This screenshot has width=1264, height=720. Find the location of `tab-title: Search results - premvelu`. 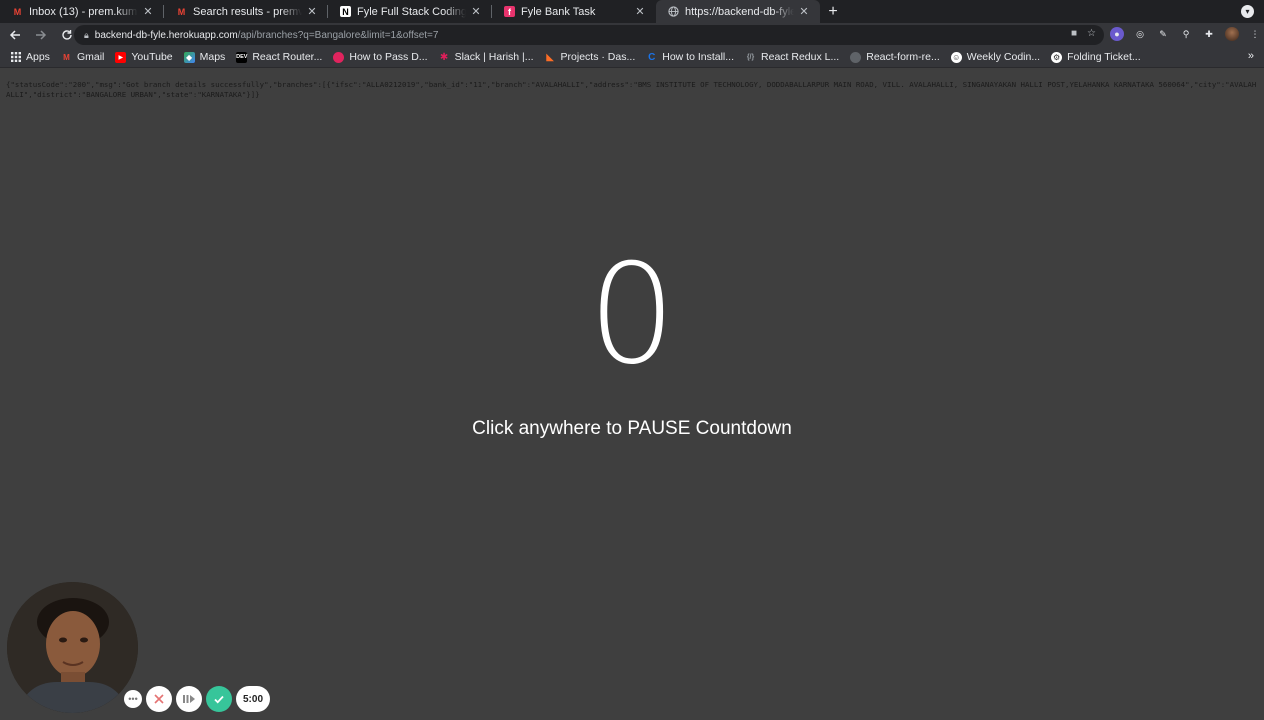

tab-title: Search results - premvelu is located at coordinates (247, 11).